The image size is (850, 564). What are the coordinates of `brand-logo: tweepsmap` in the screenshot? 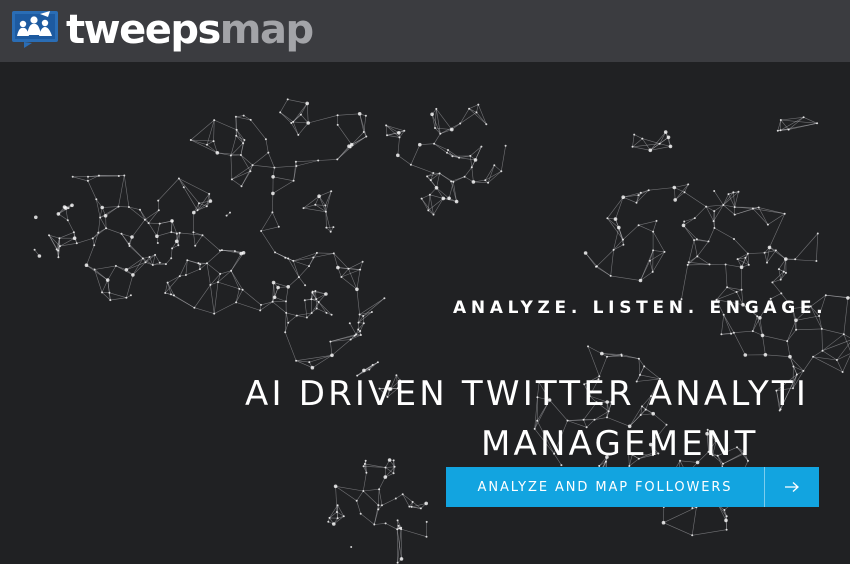 It's located at (162, 30).